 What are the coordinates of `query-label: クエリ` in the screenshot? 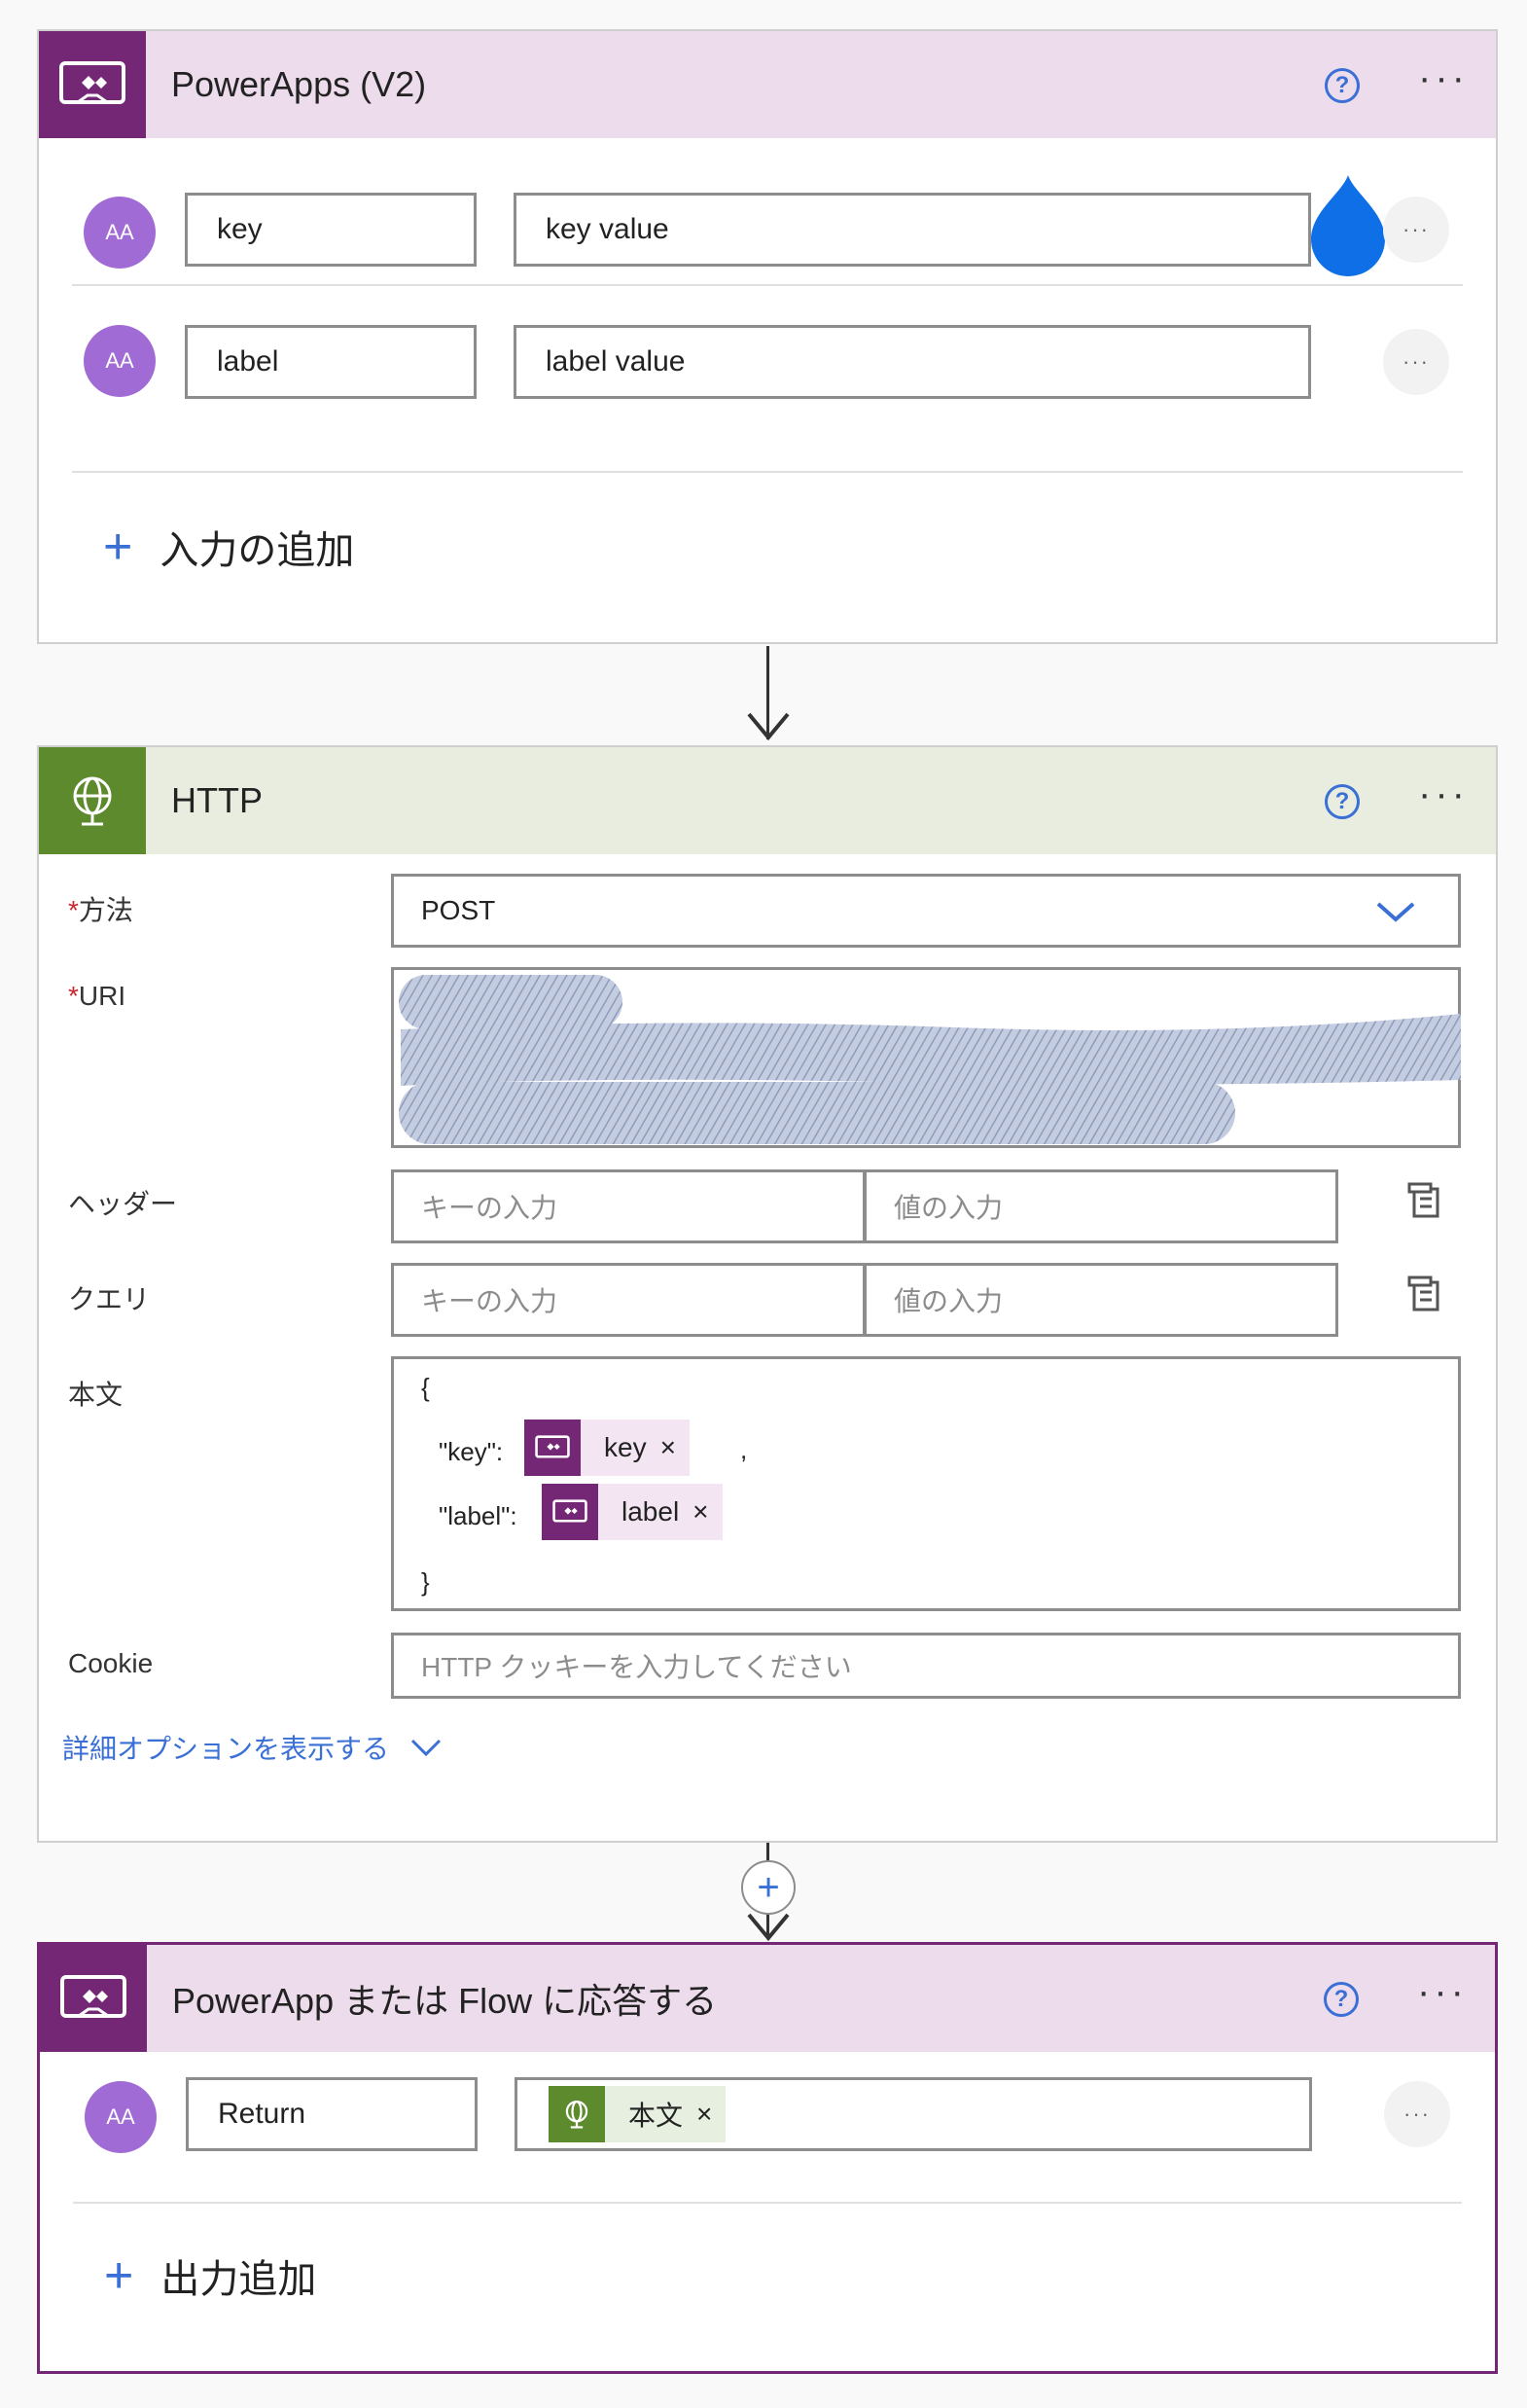 It's located at (109, 1299).